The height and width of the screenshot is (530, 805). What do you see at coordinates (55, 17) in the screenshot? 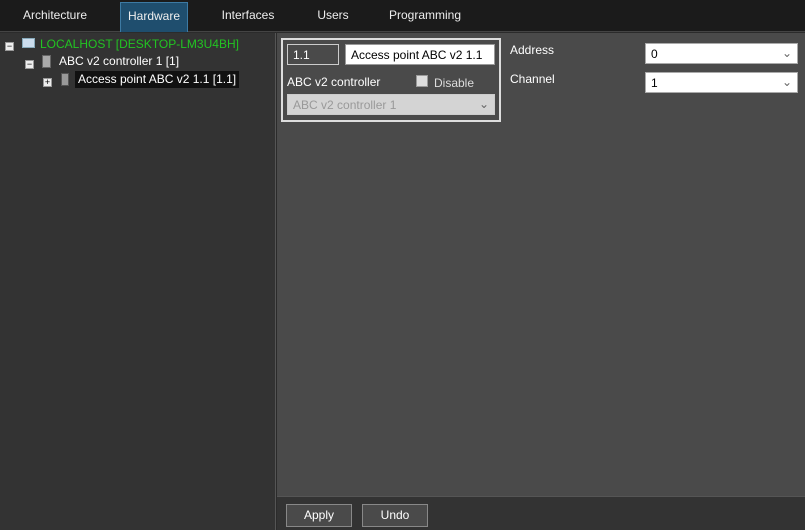
I see `tab-architecture: Architecture` at bounding box center [55, 17].